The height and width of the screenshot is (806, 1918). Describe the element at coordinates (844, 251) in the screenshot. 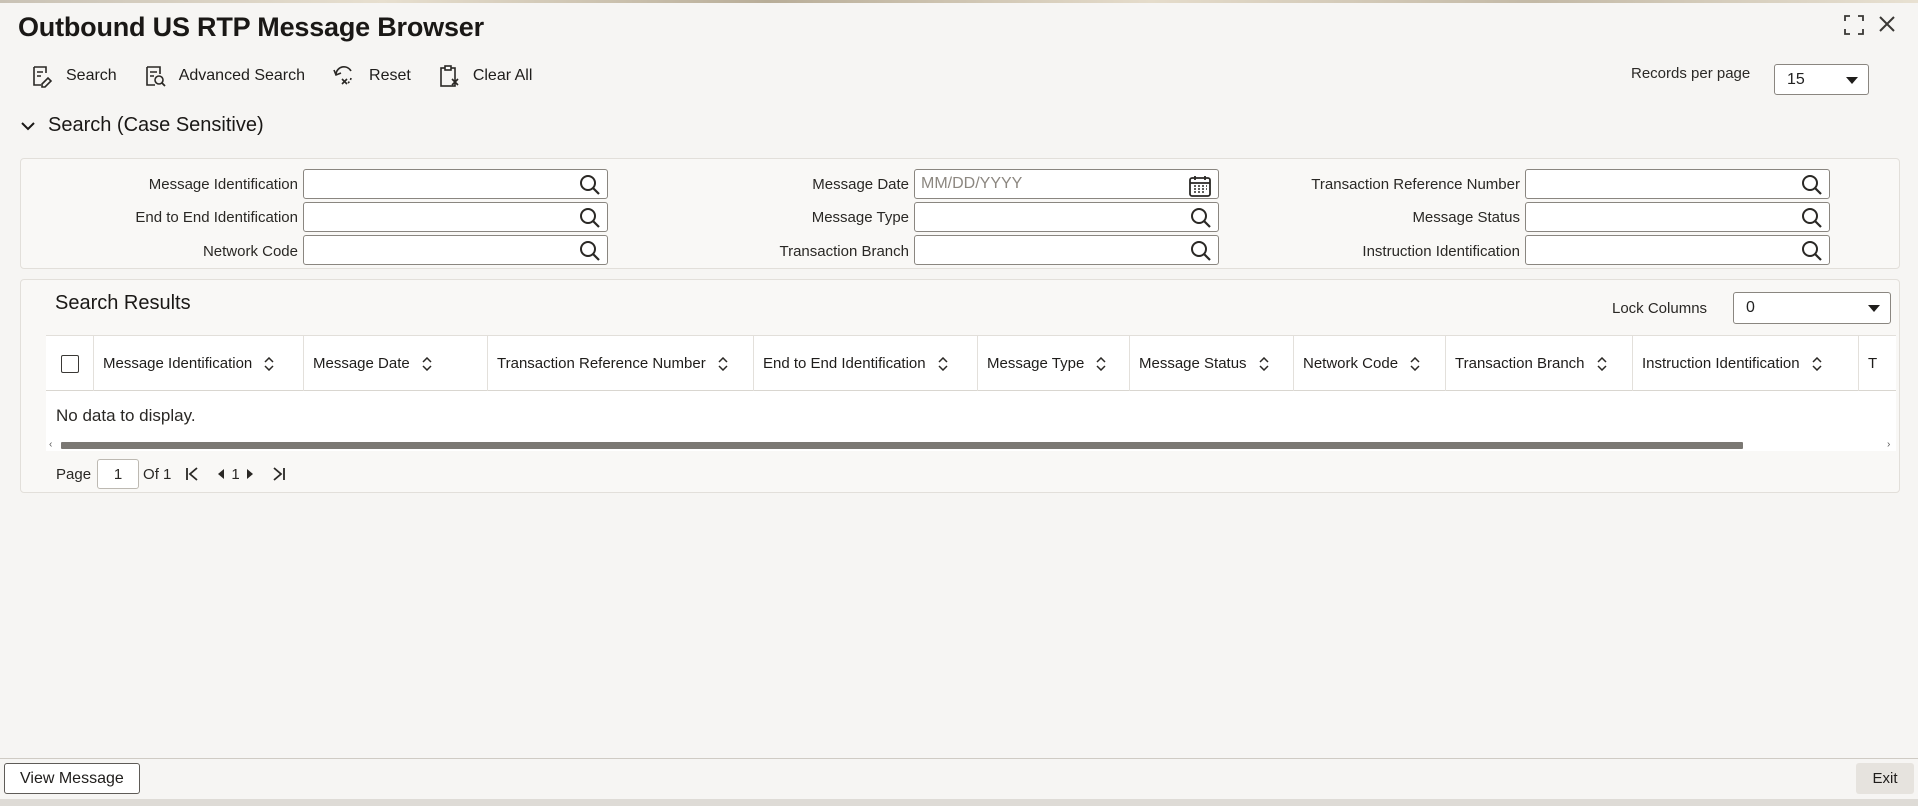

I see `transaction-branch-label: Transaction Branch` at that location.